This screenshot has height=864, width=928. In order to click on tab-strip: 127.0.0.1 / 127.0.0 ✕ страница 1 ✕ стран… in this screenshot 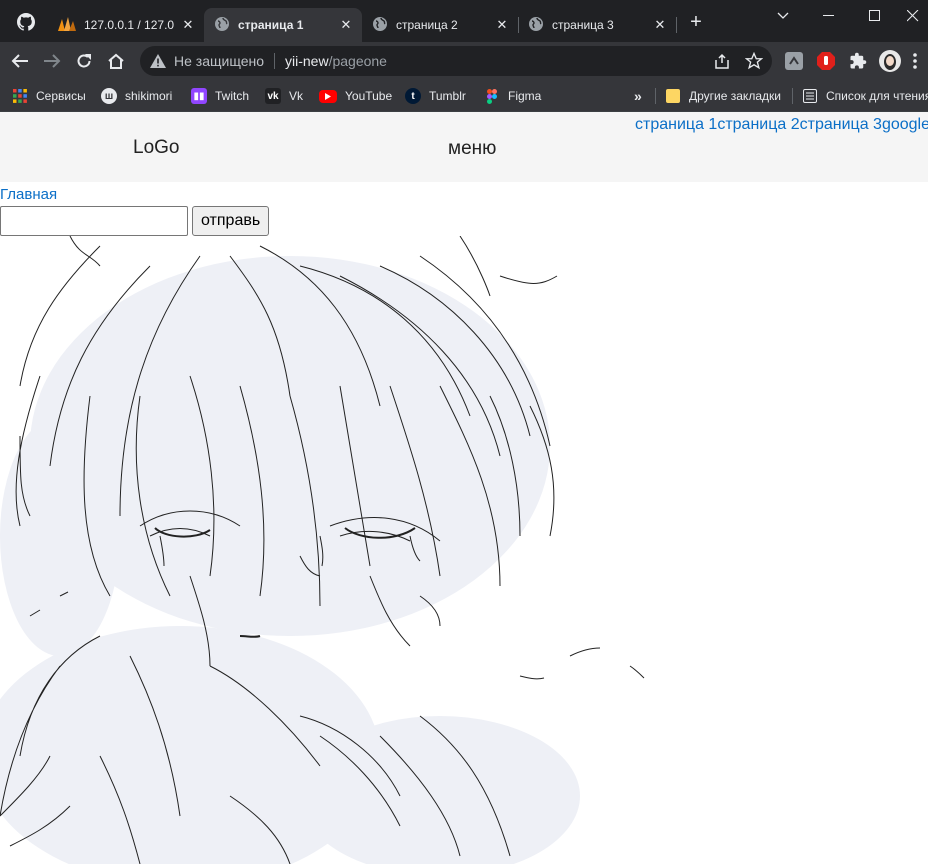, I will do `click(464, 21)`.